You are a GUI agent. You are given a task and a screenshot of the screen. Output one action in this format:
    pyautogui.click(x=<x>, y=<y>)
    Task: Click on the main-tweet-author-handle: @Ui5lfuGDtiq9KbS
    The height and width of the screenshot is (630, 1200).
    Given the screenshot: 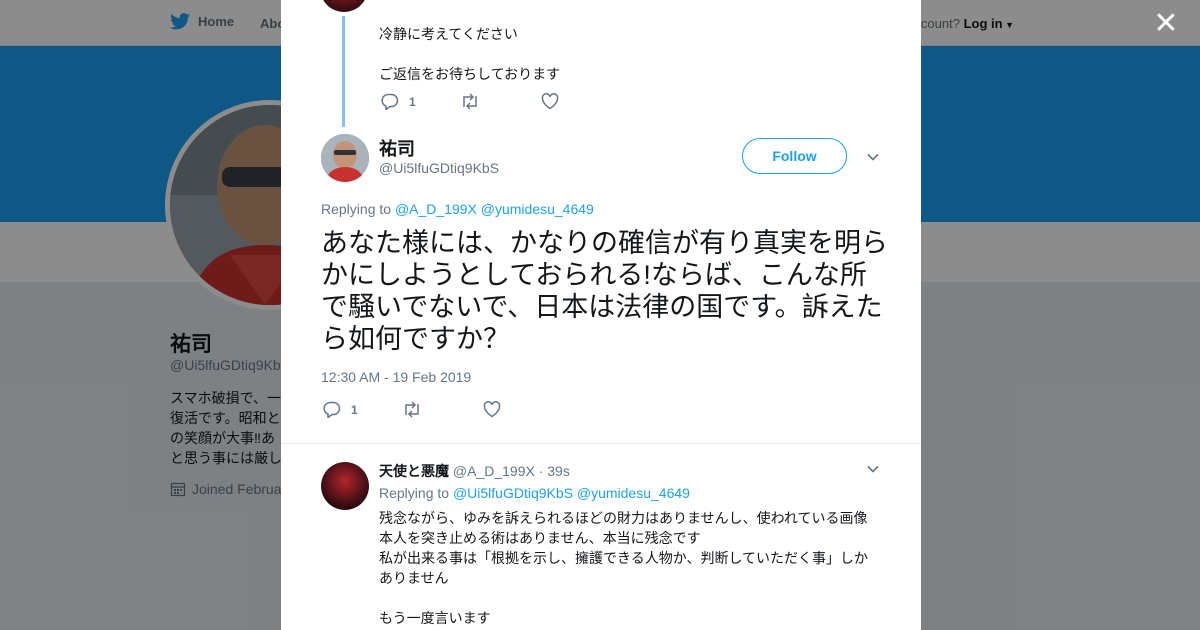 What is the action you would take?
    pyautogui.click(x=439, y=168)
    